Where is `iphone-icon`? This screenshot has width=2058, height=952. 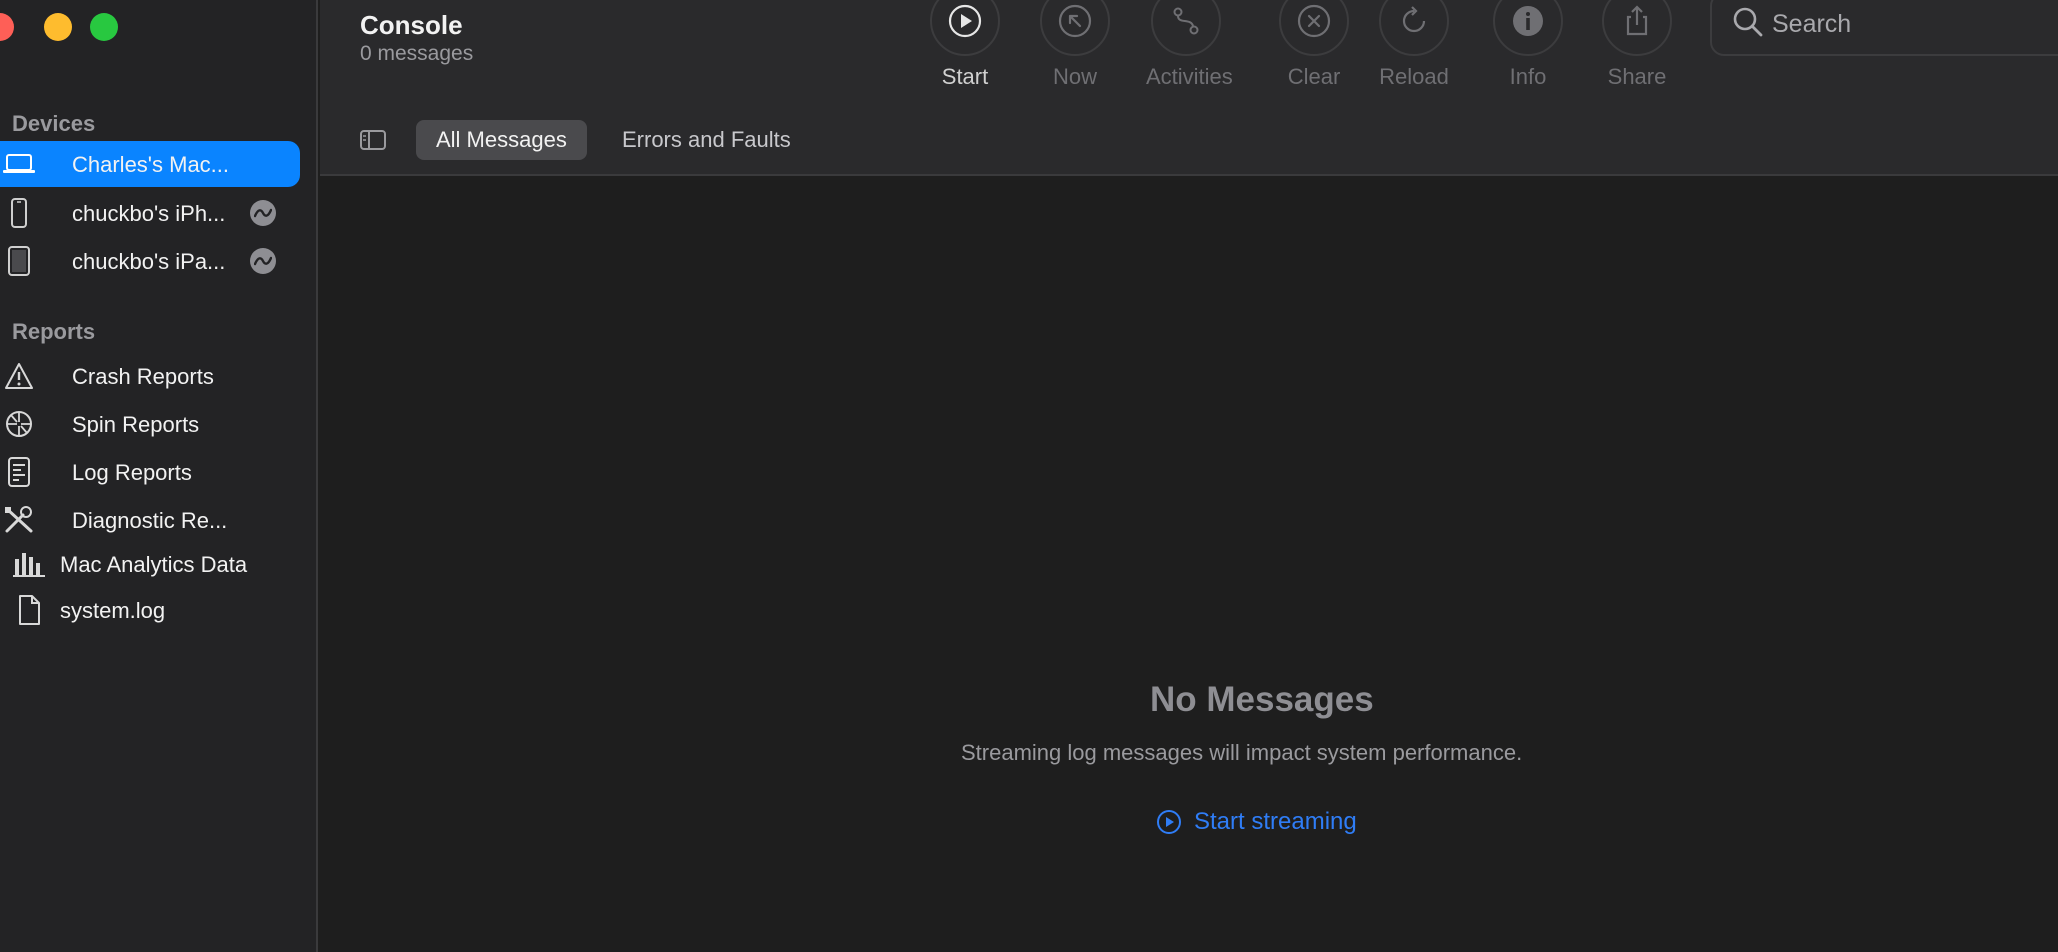
iphone-icon is located at coordinates (19, 213).